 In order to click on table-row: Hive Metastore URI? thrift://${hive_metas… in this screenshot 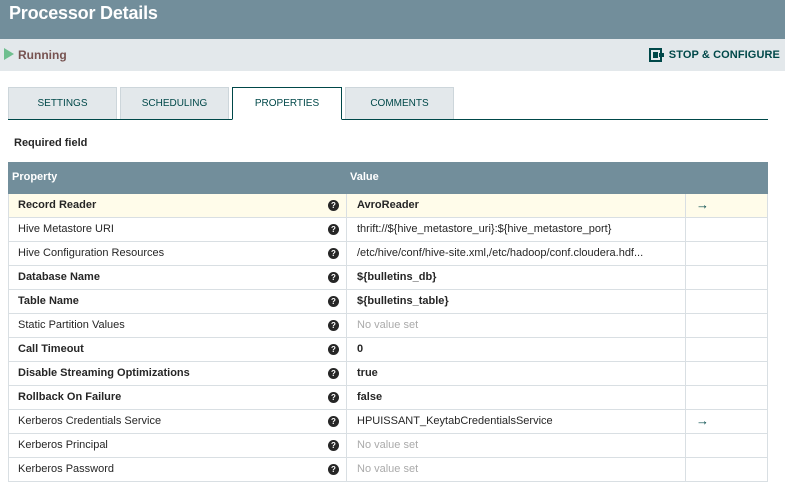, I will do `click(388, 230)`.